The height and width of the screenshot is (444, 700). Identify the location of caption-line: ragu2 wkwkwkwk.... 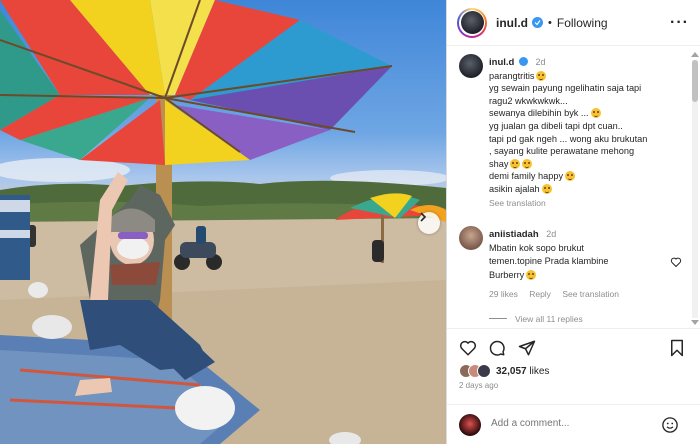
(528, 100).